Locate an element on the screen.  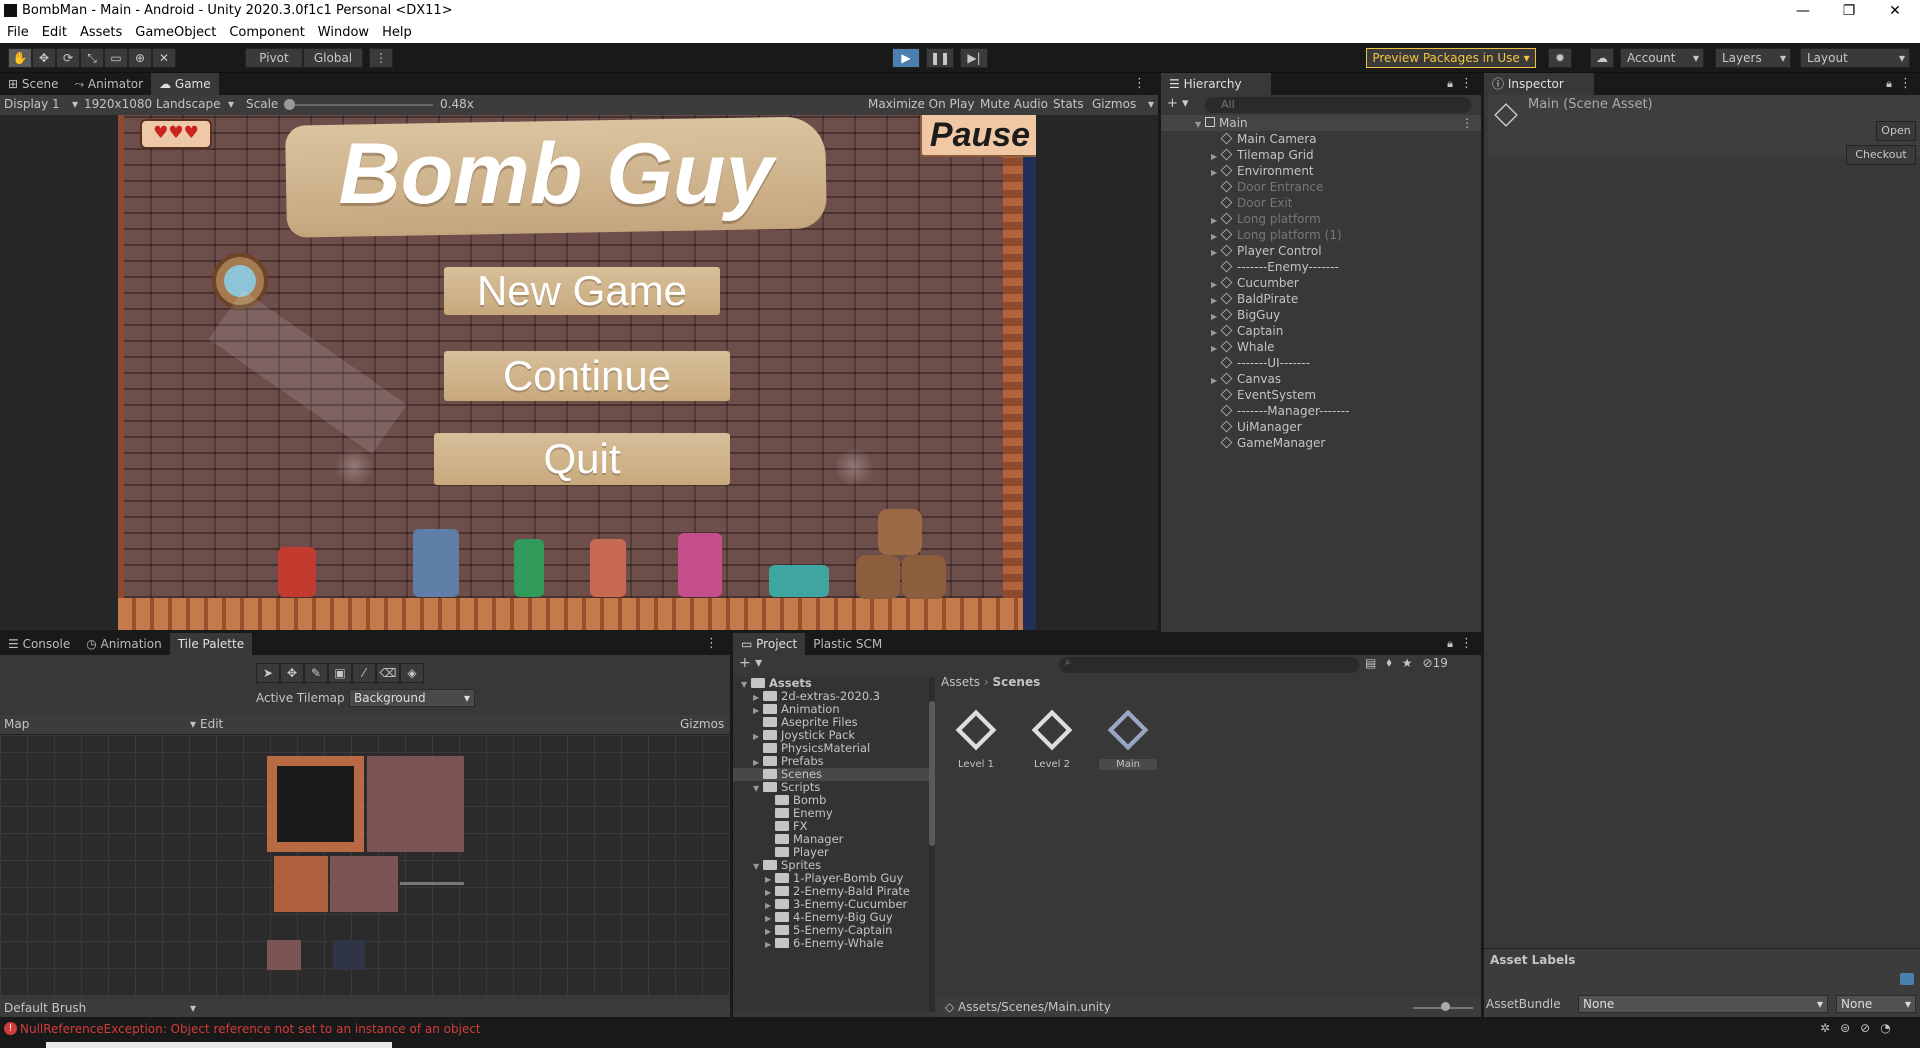
mute-audio-toggle: Mute Audio is located at coordinates (1014, 104).